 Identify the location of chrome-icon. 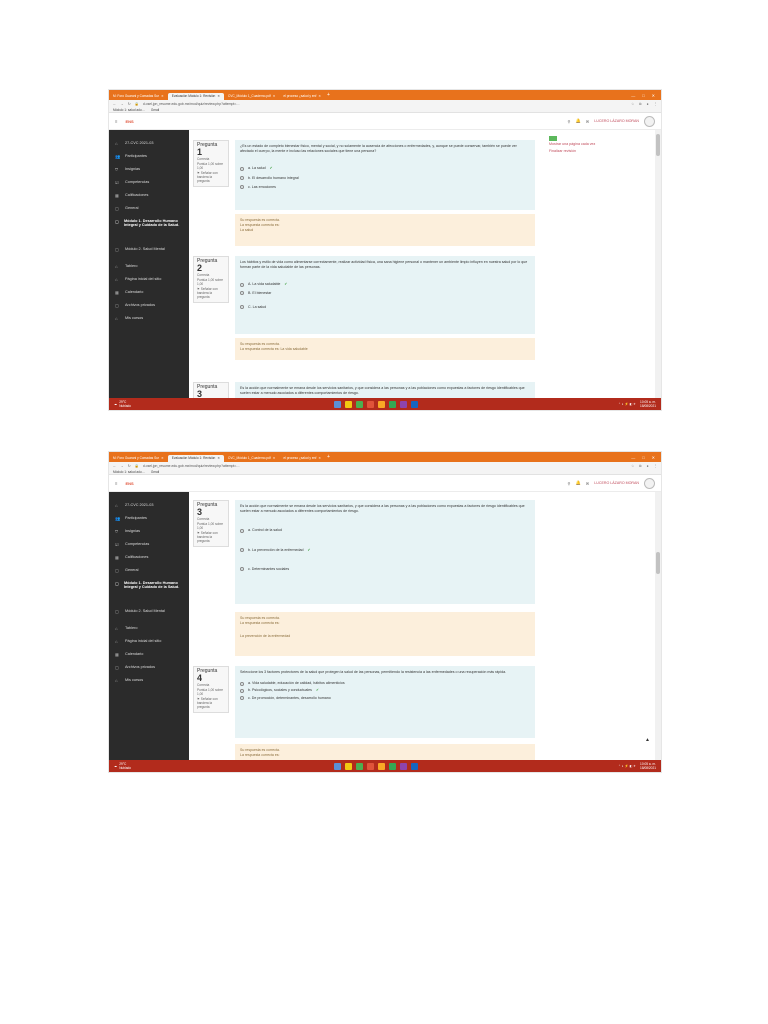
(392, 766).